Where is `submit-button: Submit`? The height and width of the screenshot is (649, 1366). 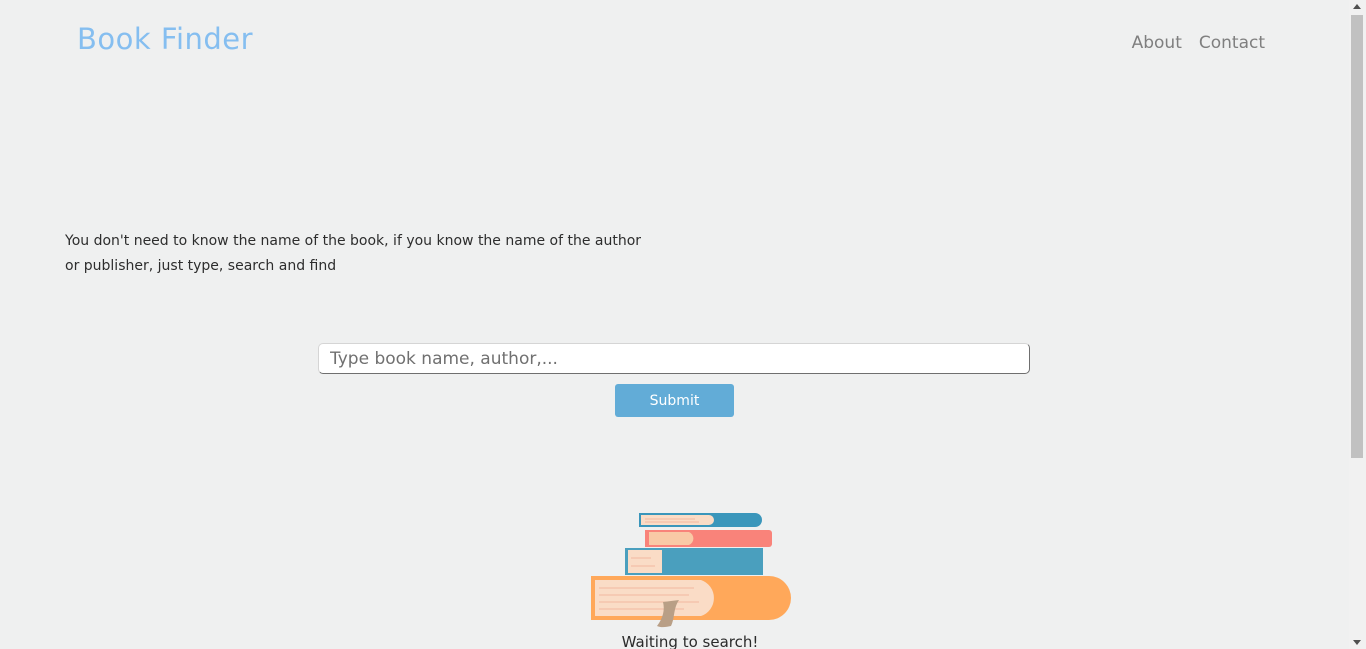 submit-button: Submit is located at coordinates (674, 400).